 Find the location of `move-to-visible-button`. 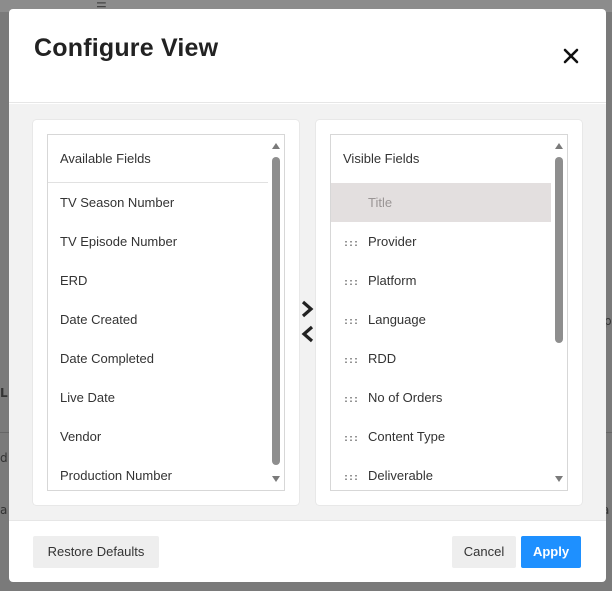

move-to-visible-button is located at coordinates (308, 309).